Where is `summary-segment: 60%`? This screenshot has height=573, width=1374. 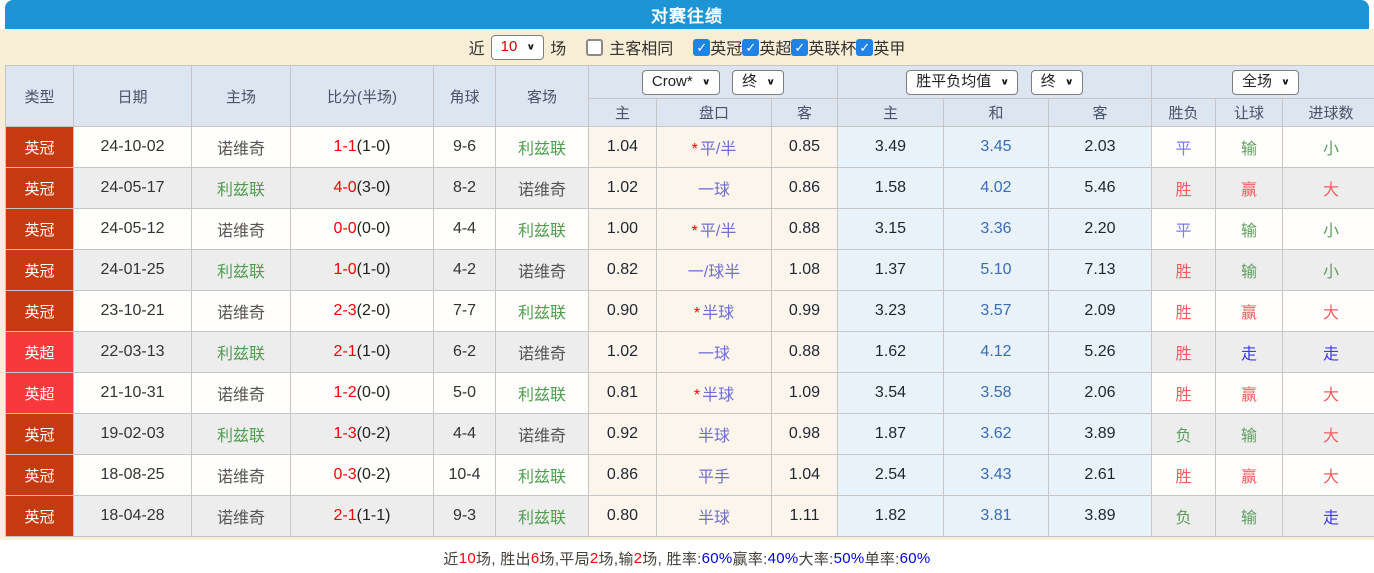
summary-segment: 60% is located at coordinates (915, 558).